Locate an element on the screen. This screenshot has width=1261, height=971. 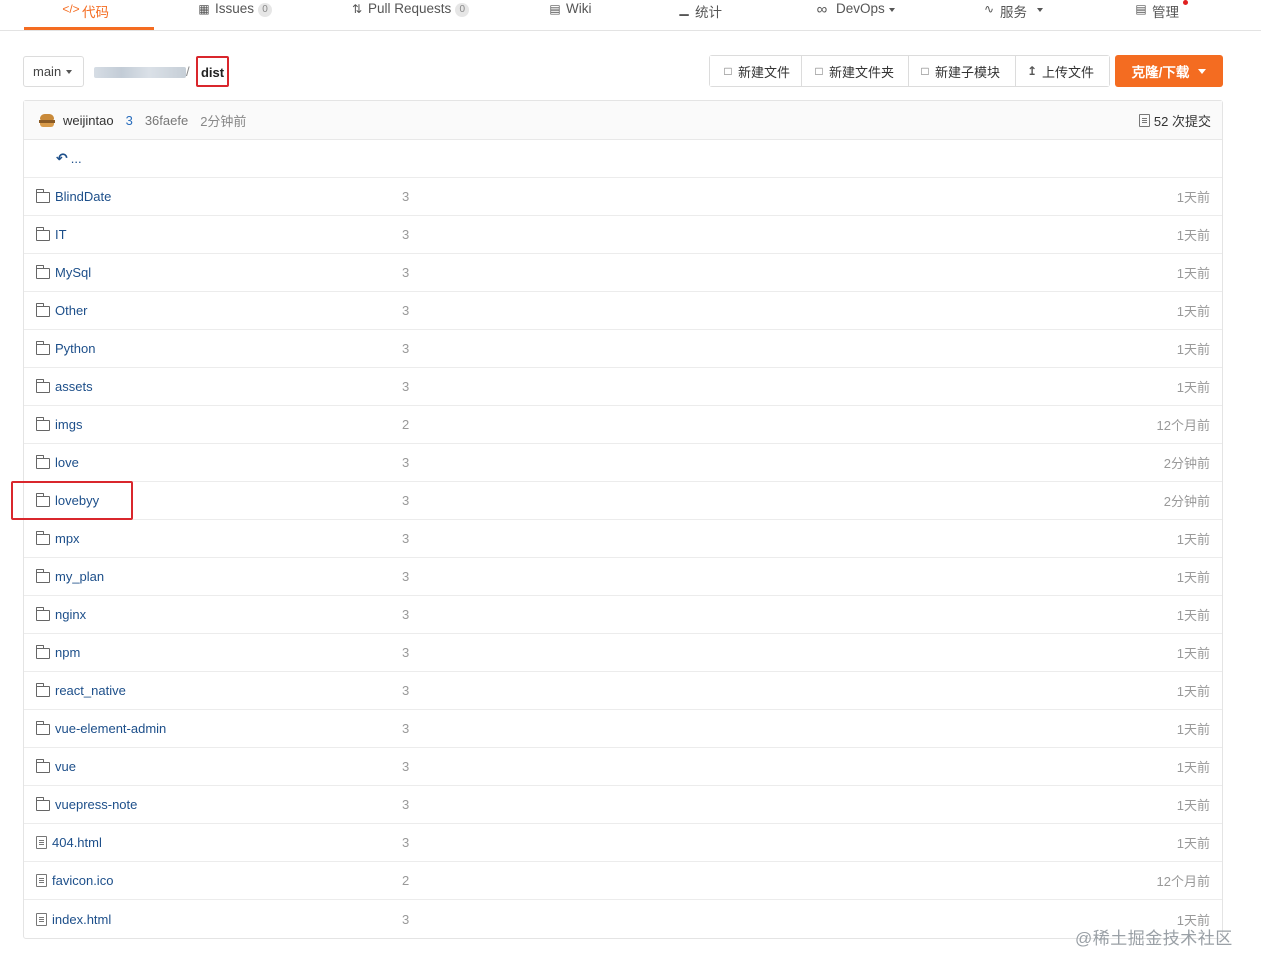
table-row: lovebyy 3 2分钟前 is located at coordinates (623, 501).